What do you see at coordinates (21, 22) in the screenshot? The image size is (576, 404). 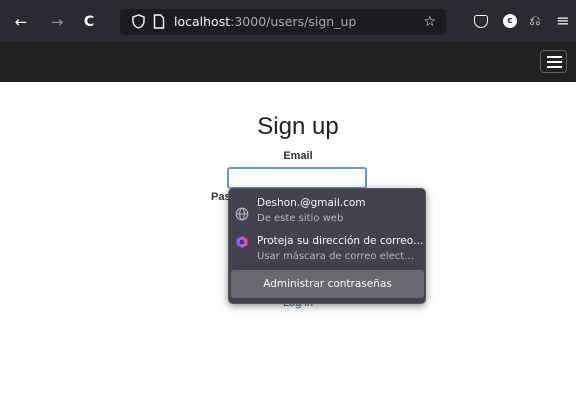 I see `back-arrow-icon: ←` at bounding box center [21, 22].